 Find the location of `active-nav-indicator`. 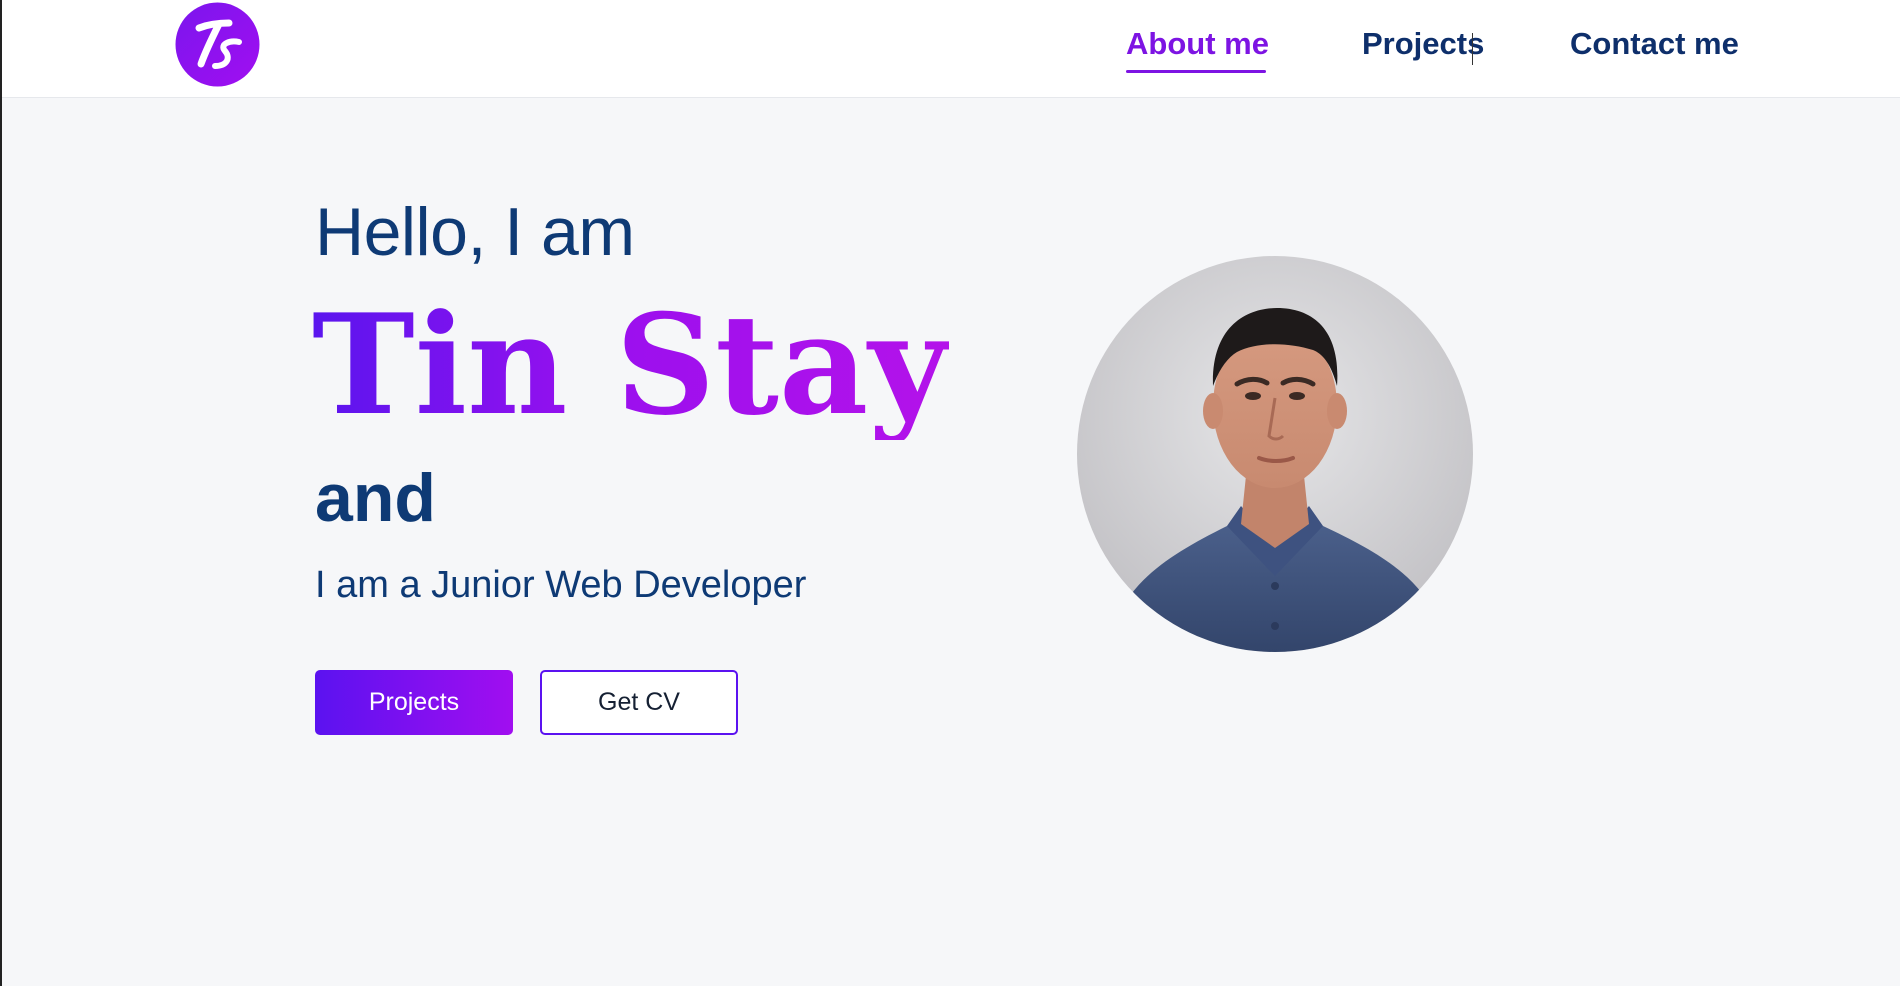

active-nav-indicator is located at coordinates (1196, 71).